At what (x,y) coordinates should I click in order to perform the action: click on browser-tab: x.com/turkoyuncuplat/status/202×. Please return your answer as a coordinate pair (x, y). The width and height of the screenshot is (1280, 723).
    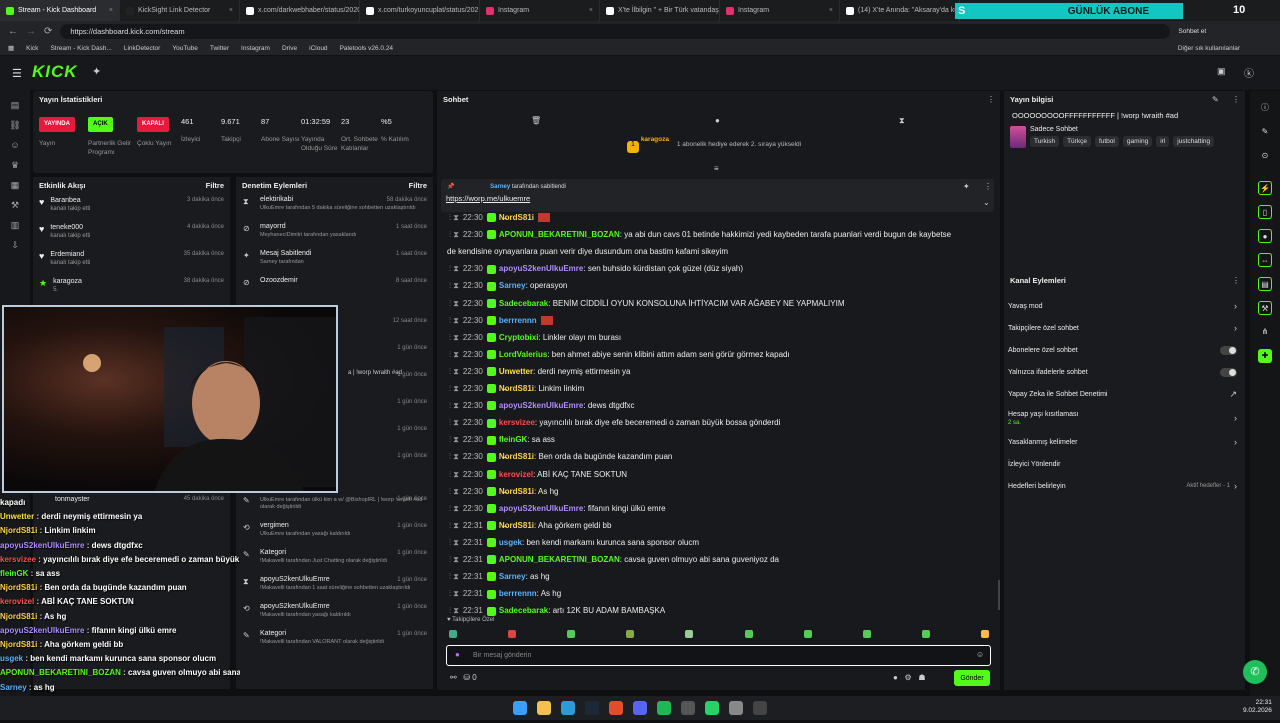
    Looking at the image, I should click on (420, 10).